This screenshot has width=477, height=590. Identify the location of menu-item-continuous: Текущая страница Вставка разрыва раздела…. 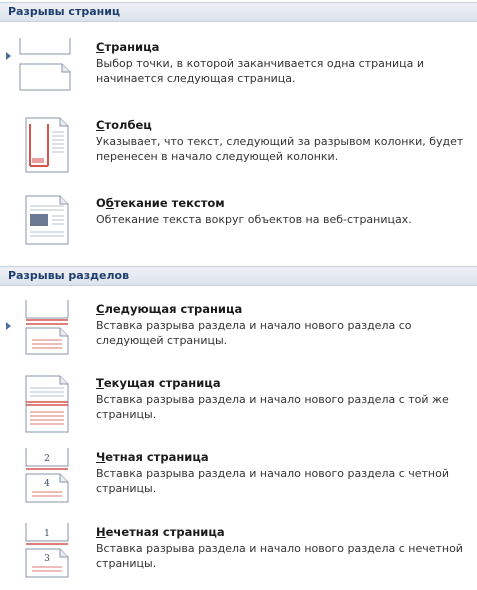
(238, 405).